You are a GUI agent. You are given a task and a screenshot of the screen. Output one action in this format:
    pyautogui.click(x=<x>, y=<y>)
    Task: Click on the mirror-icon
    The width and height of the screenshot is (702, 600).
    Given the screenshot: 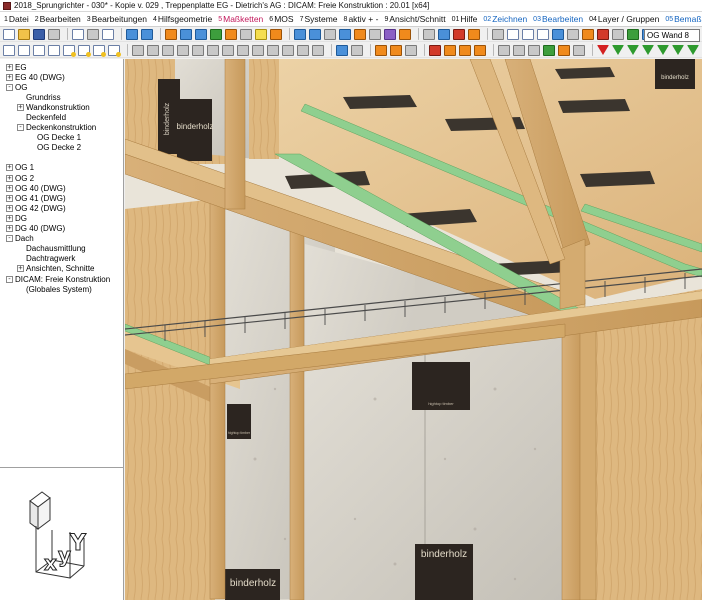 What is the action you would take?
    pyautogui.click(x=318, y=50)
    